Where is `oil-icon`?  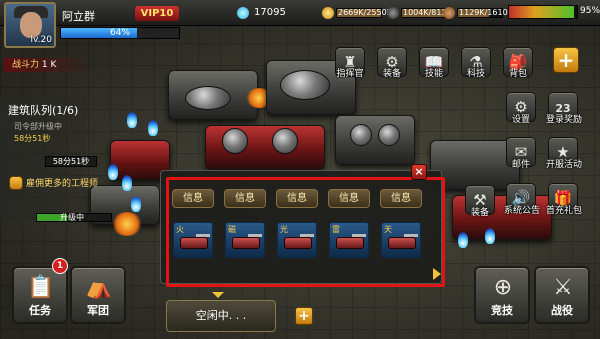
oil-icon is located at coordinates (393, 13).